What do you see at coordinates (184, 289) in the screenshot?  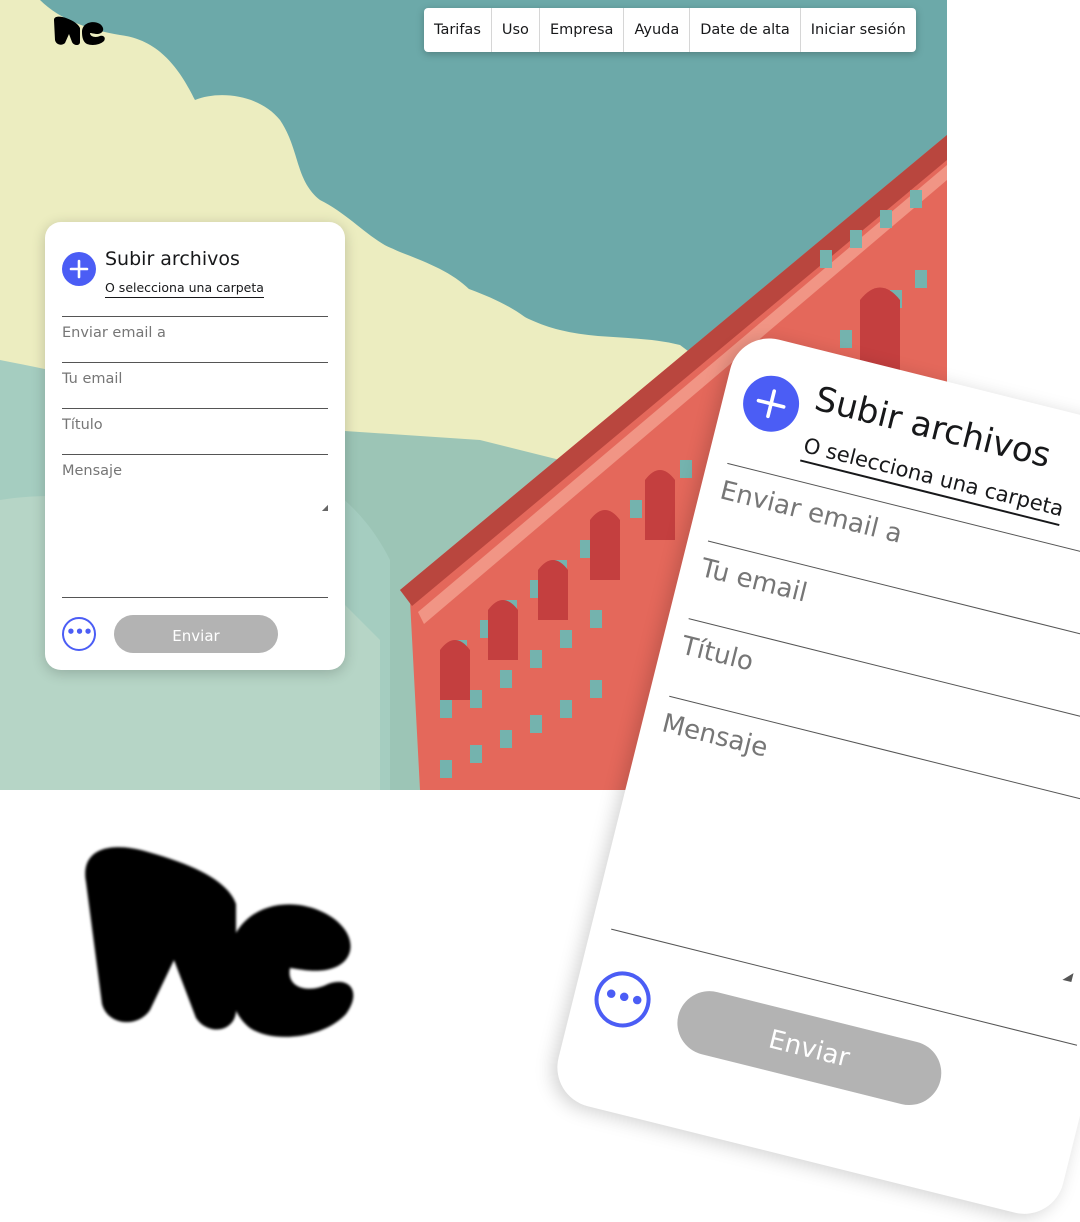 I see `select-folder-link: O selecciona una carpeta` at bounding box center [184, 289].